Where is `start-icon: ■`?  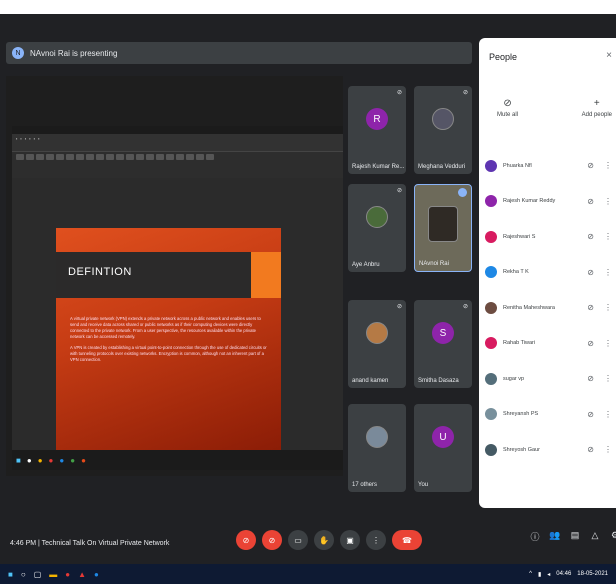 start-icon: ■ is located at coordinates (10, 574).